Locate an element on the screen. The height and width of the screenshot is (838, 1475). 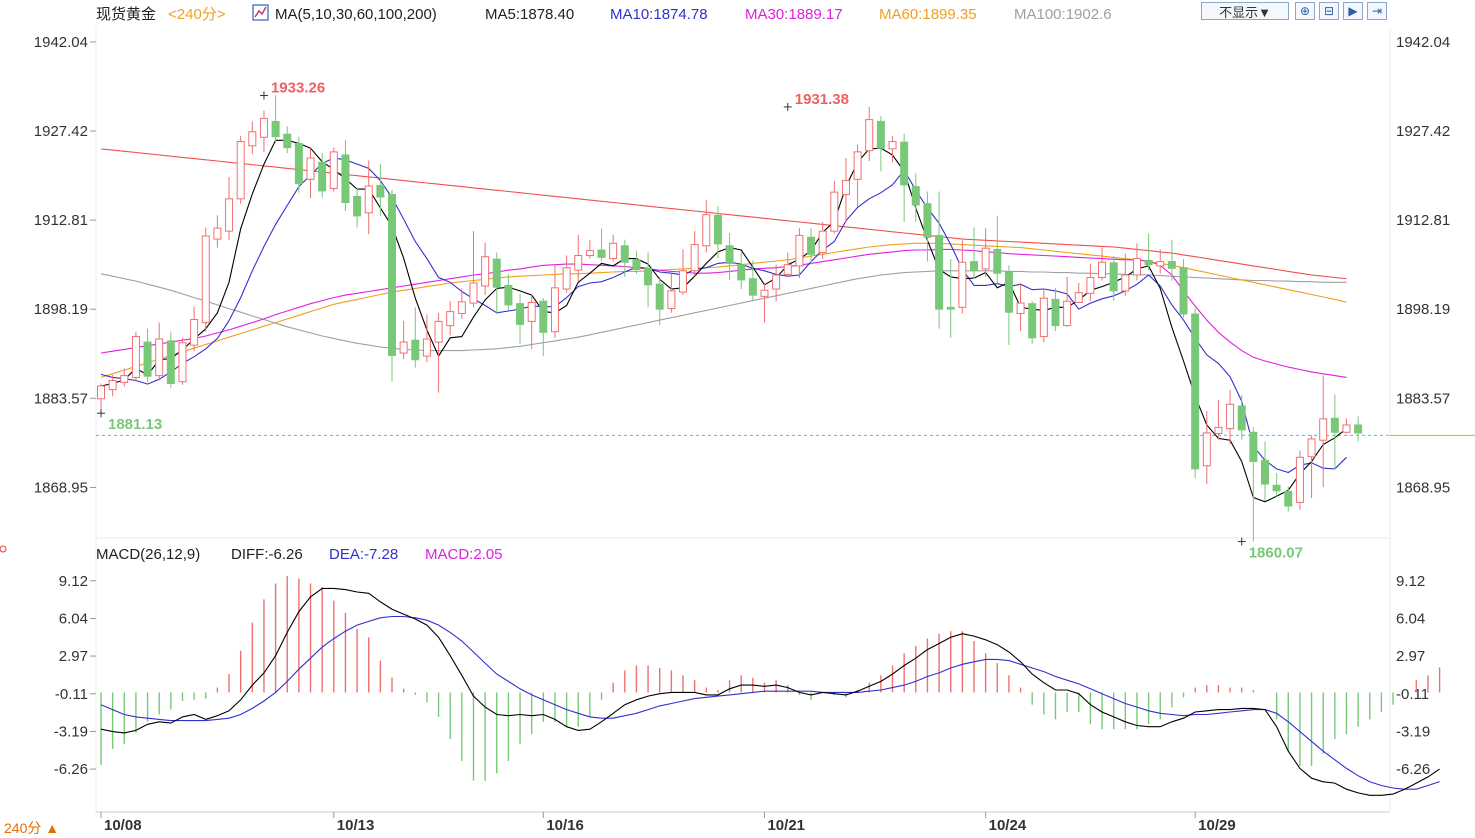
high-price-label: 1933.26 is located at coordinates (298, 87).